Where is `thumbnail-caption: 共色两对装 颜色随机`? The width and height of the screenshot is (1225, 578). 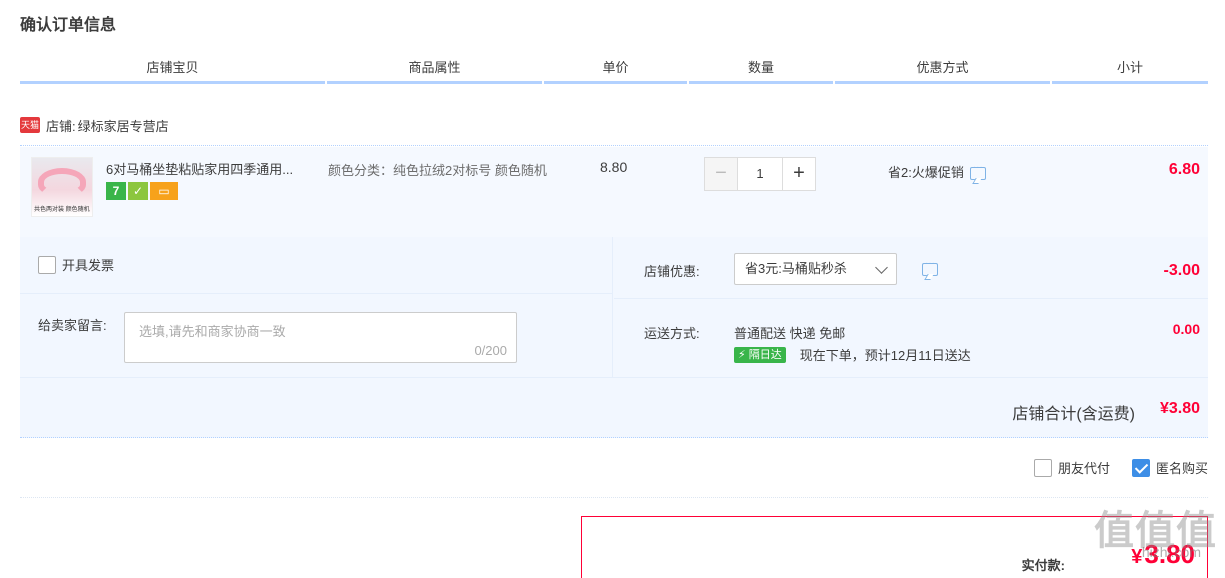
thumbnail-caption: 共色两对装 颜色随机 is located at coordinates (62, 210).